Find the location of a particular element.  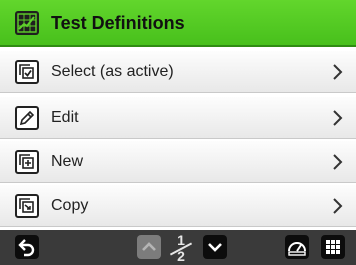

gauge-button is located at coordinates (297, 247).